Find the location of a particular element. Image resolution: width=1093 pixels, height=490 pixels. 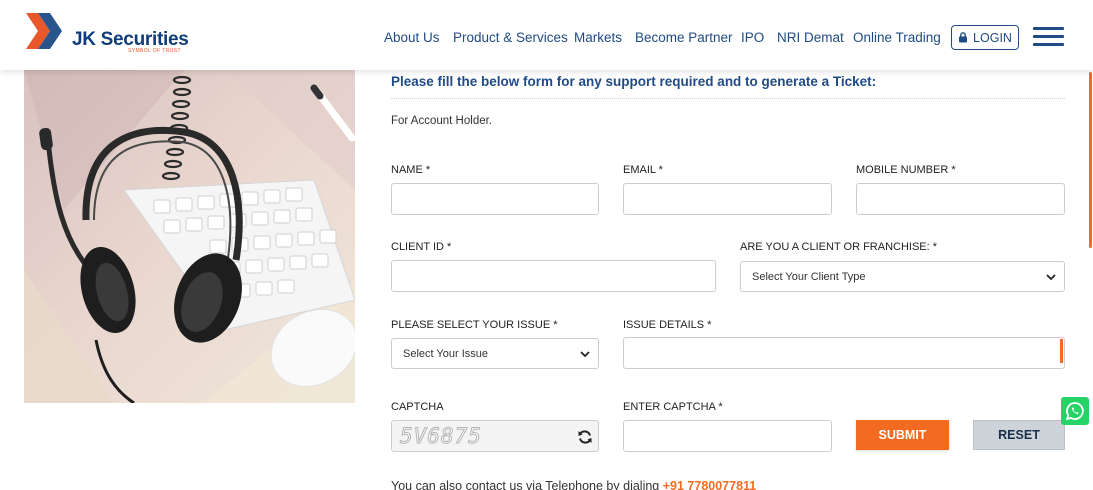

nav-item-product-services: Product & Services is located at coordinates (510, 37).